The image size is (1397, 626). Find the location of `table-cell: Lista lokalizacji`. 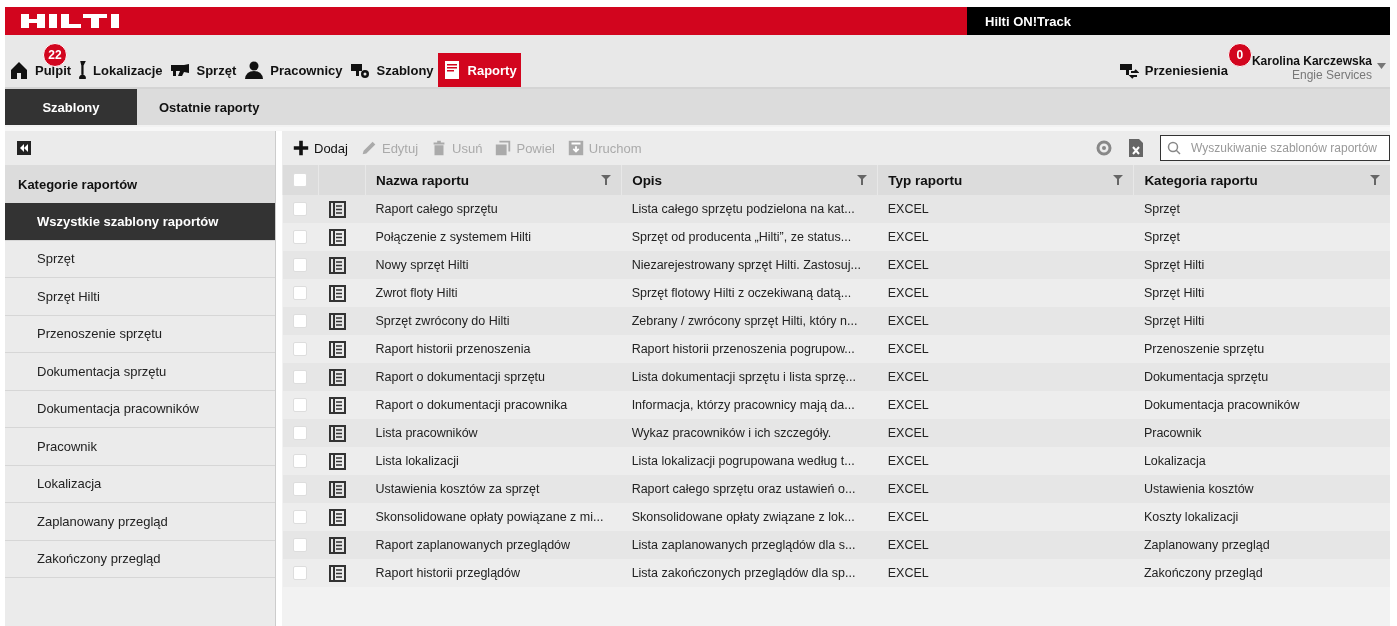

table-cell: Lista lokalizacji is located at coordinates (493, 461).